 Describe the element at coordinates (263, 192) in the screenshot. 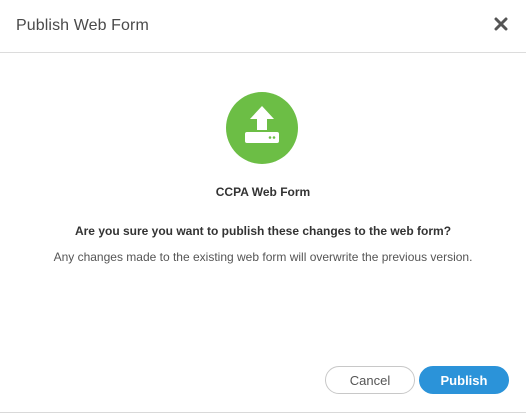

I see `form-name: CCPA Web Form` at that location.